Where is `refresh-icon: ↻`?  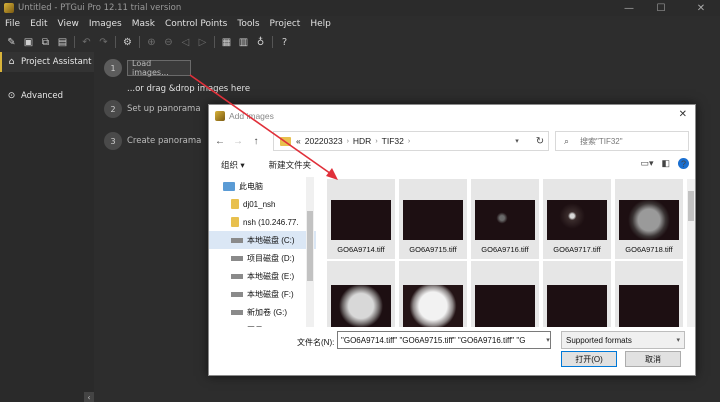 refresh-icon: ↻ is located at coordinates (540, 141).